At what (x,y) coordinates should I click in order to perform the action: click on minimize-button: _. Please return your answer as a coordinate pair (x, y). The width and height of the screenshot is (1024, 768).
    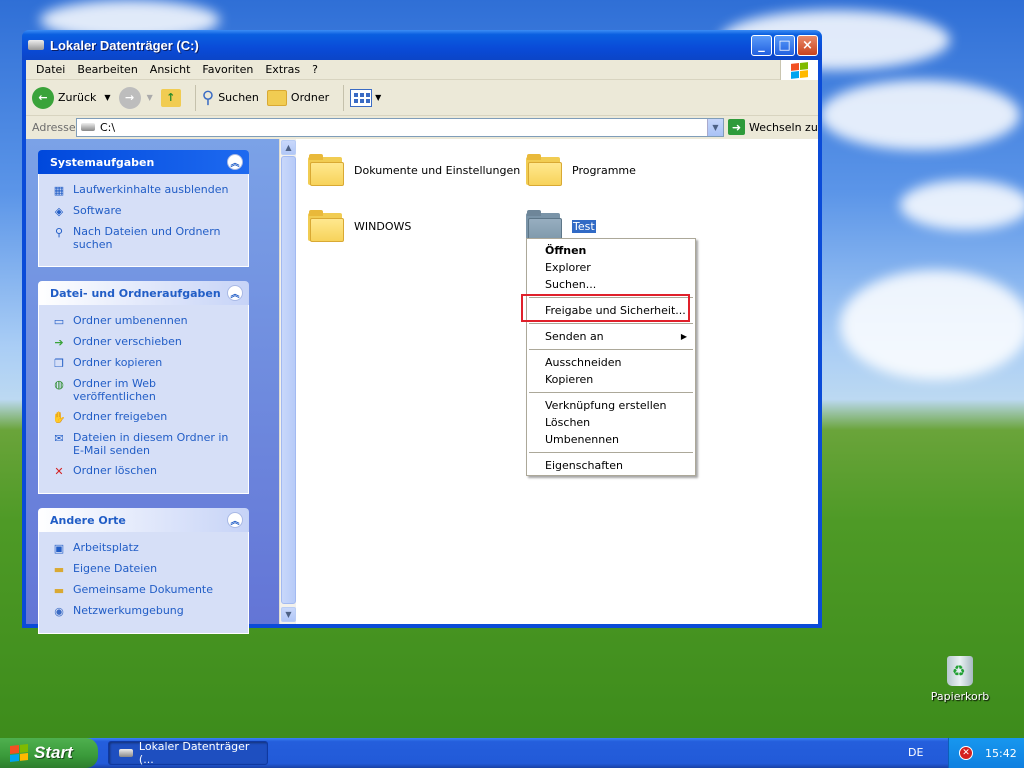
    Looking at the image, I should click on (761, 45).